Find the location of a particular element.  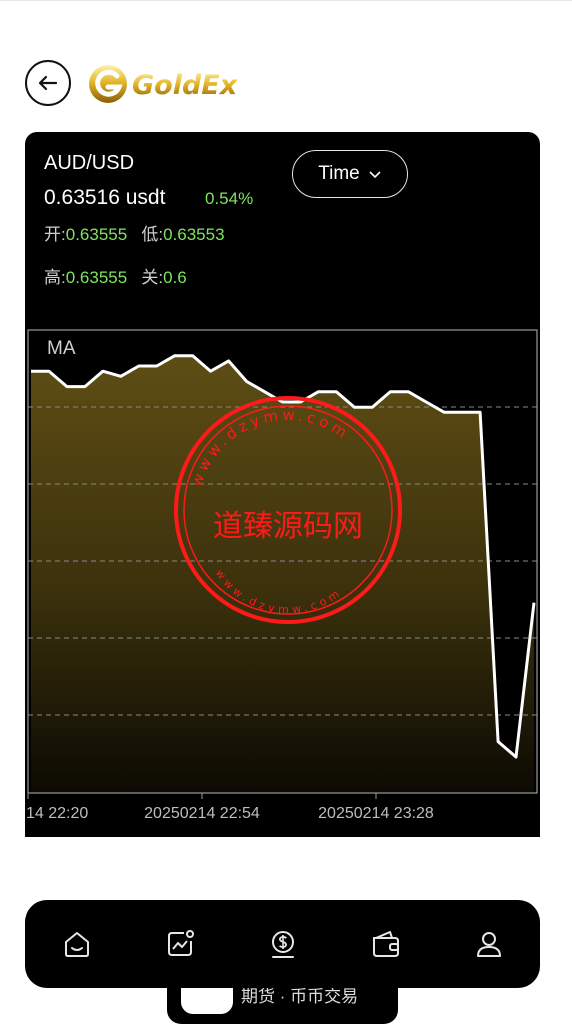

chevron-down-icon is located at coordinates (375, 175).